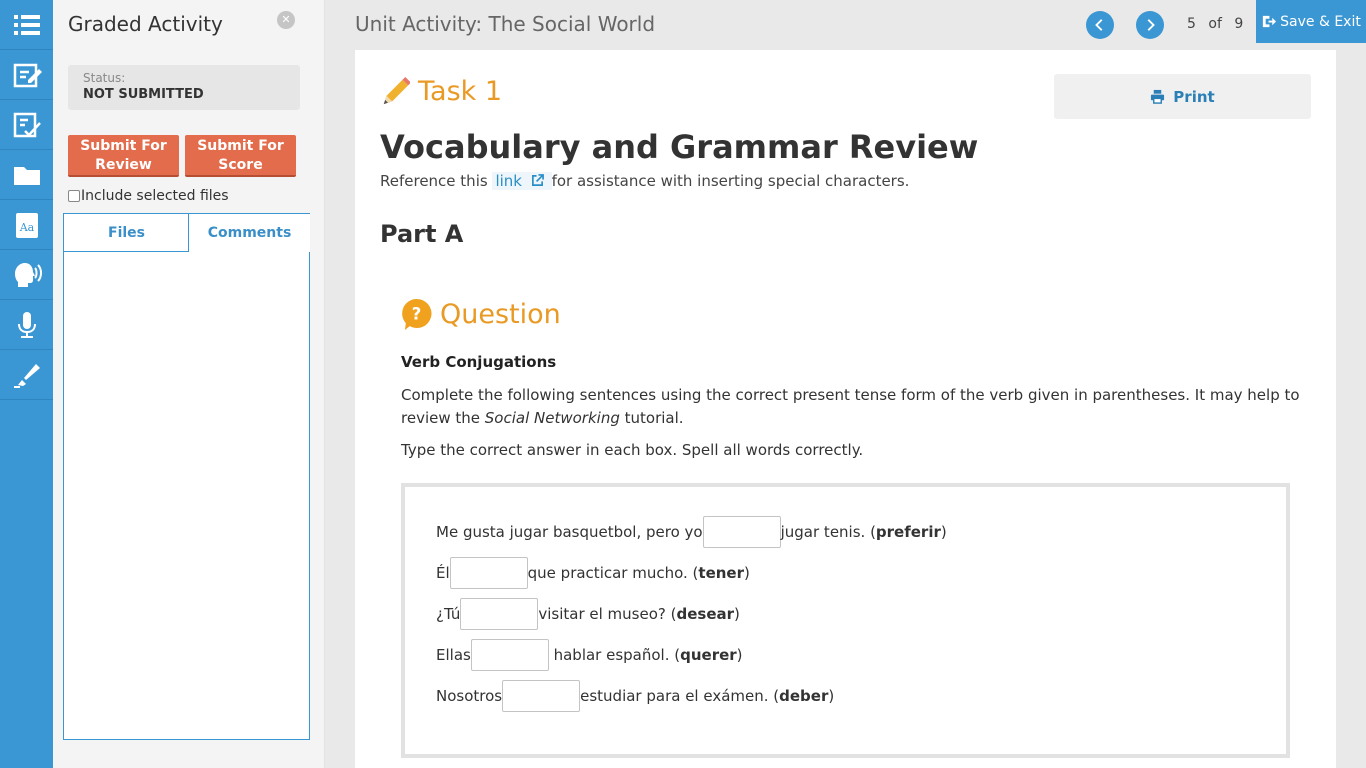  What do you see at coordinates (249, 233) in the screenshot?
I see `tab-comments: Comments` at bounding box center [249, 233].